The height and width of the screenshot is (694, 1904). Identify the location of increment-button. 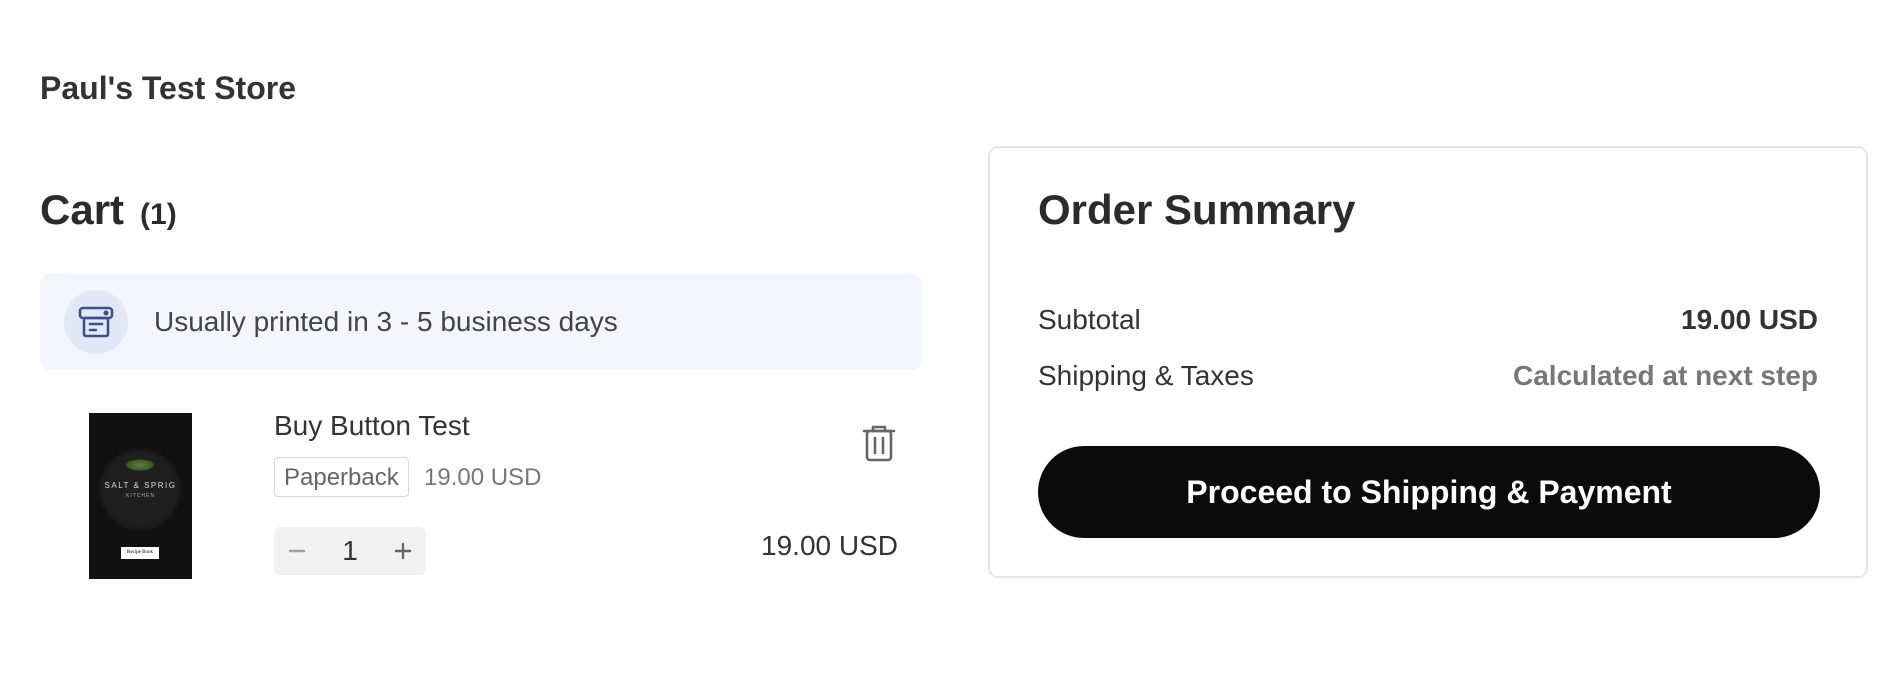
(403, 551).